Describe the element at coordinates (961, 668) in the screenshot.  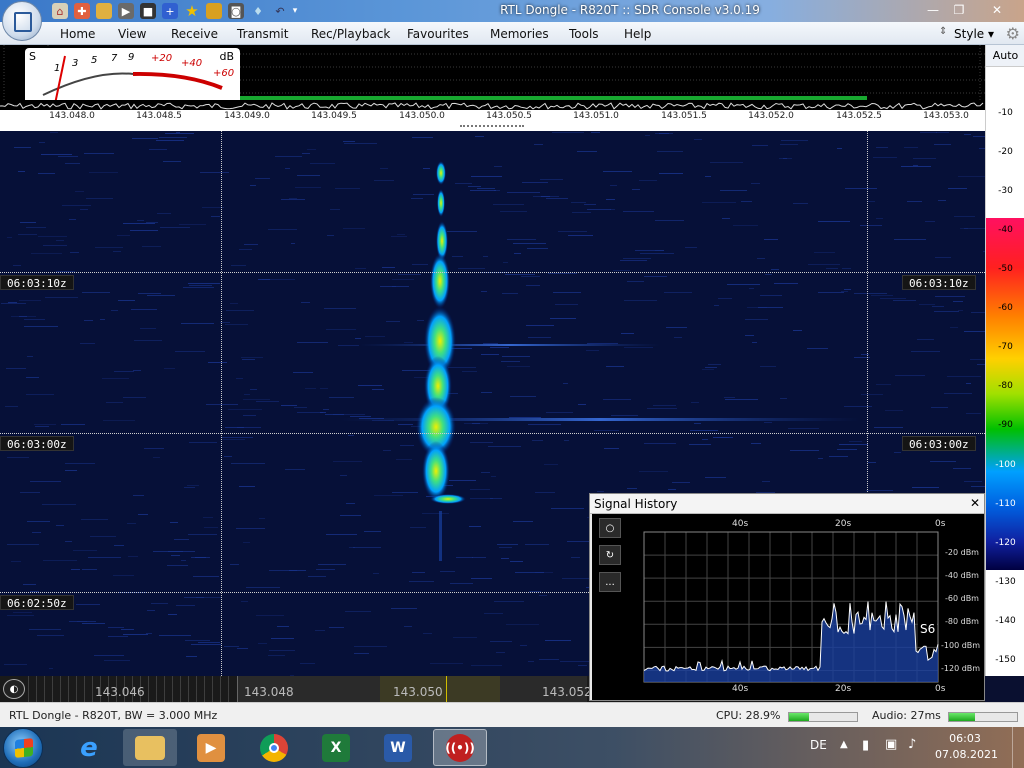
I see `history-dbm-label: -120 dBm` at that location.